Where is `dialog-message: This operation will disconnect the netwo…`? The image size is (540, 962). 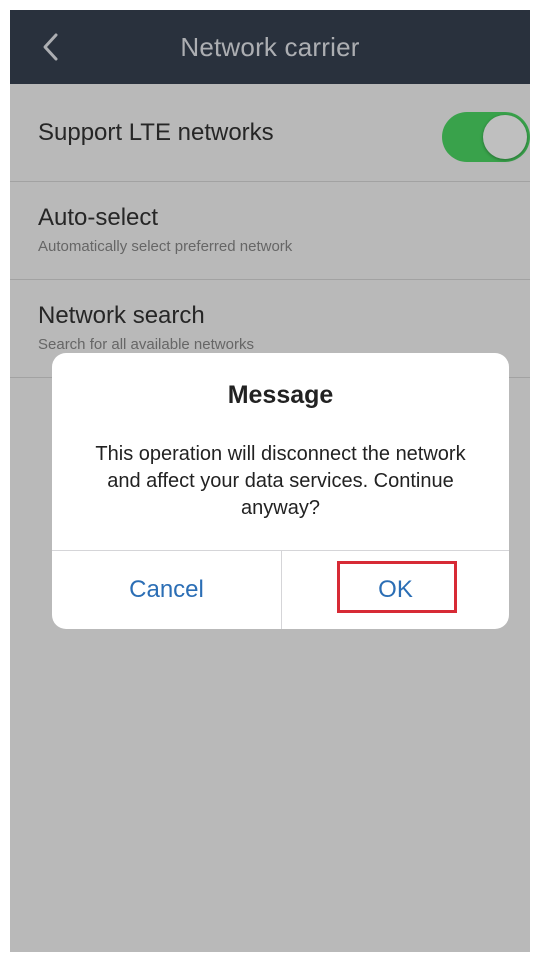
dialog-message: This operation will disconnect the netwo… is located at coordinates (280, 481).